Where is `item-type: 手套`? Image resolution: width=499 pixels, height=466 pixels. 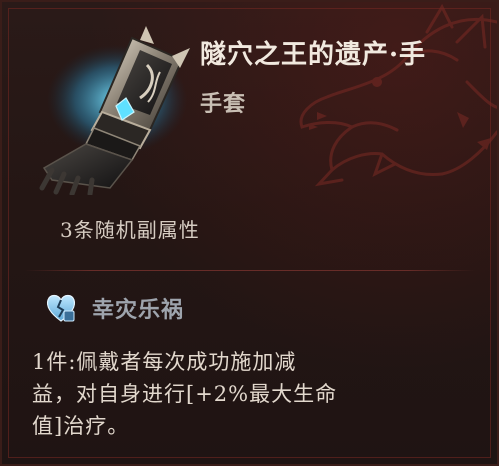
item-type: 手套 is located at coordinates (223, 104).